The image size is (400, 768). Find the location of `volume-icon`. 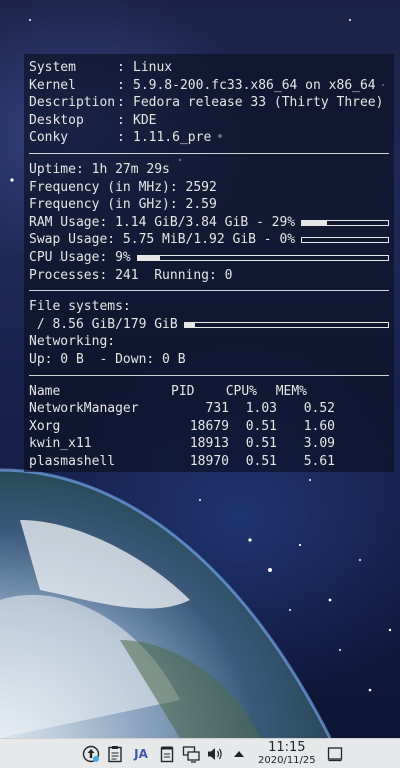

volume-icon is located at coordinates (215, 754).